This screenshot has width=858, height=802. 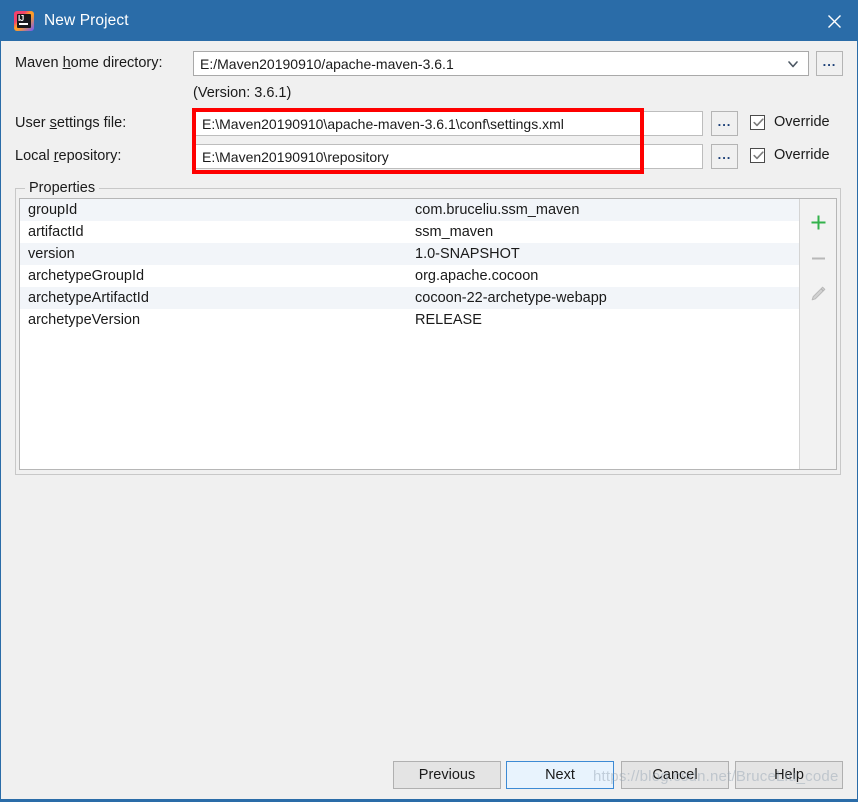 I want to click on property-key: archetypeVersion, so click(x=84, y=320).